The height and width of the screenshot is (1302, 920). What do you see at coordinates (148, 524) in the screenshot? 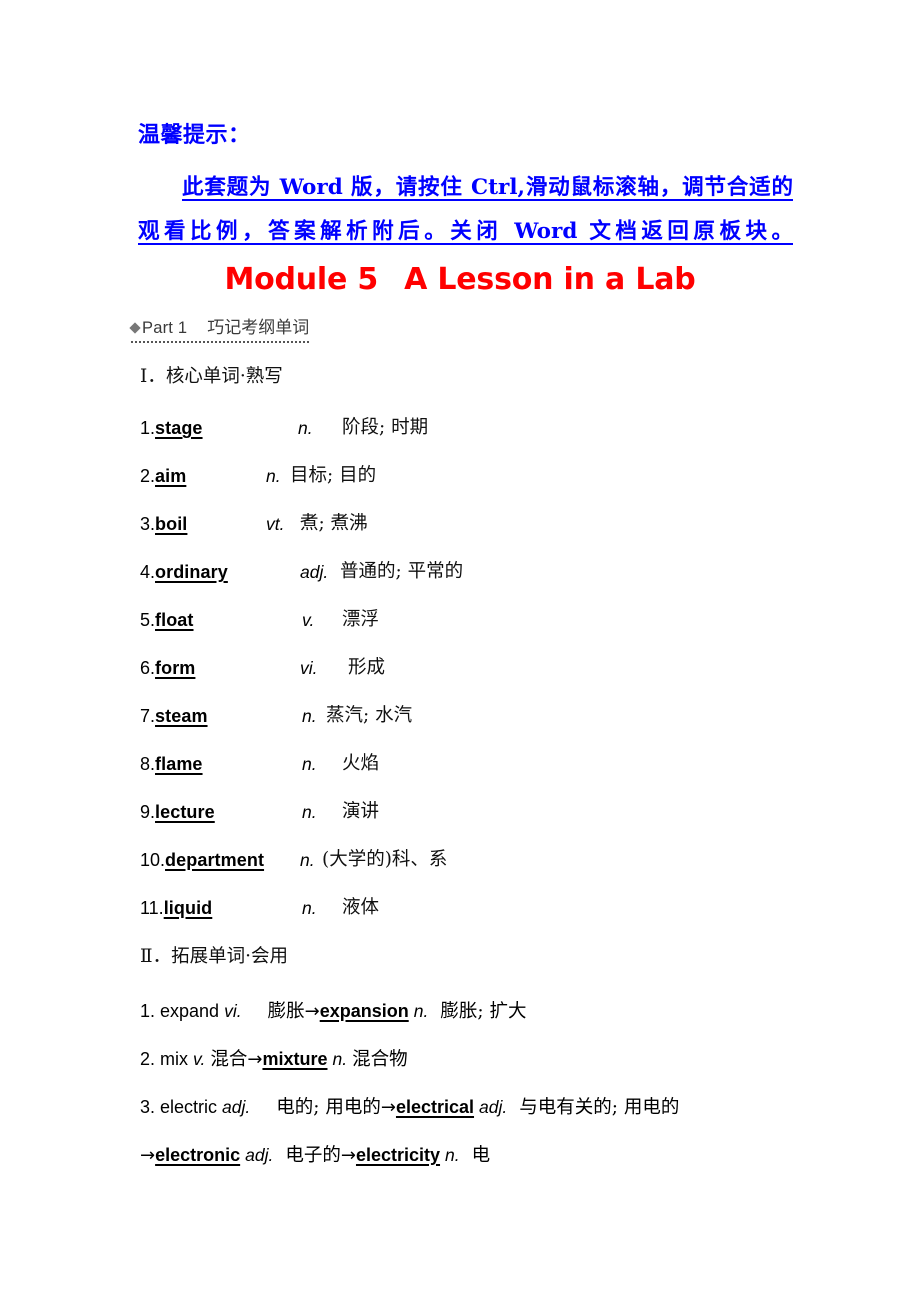
I see `core-word-number: 3.` at bounding box center [148, 524].